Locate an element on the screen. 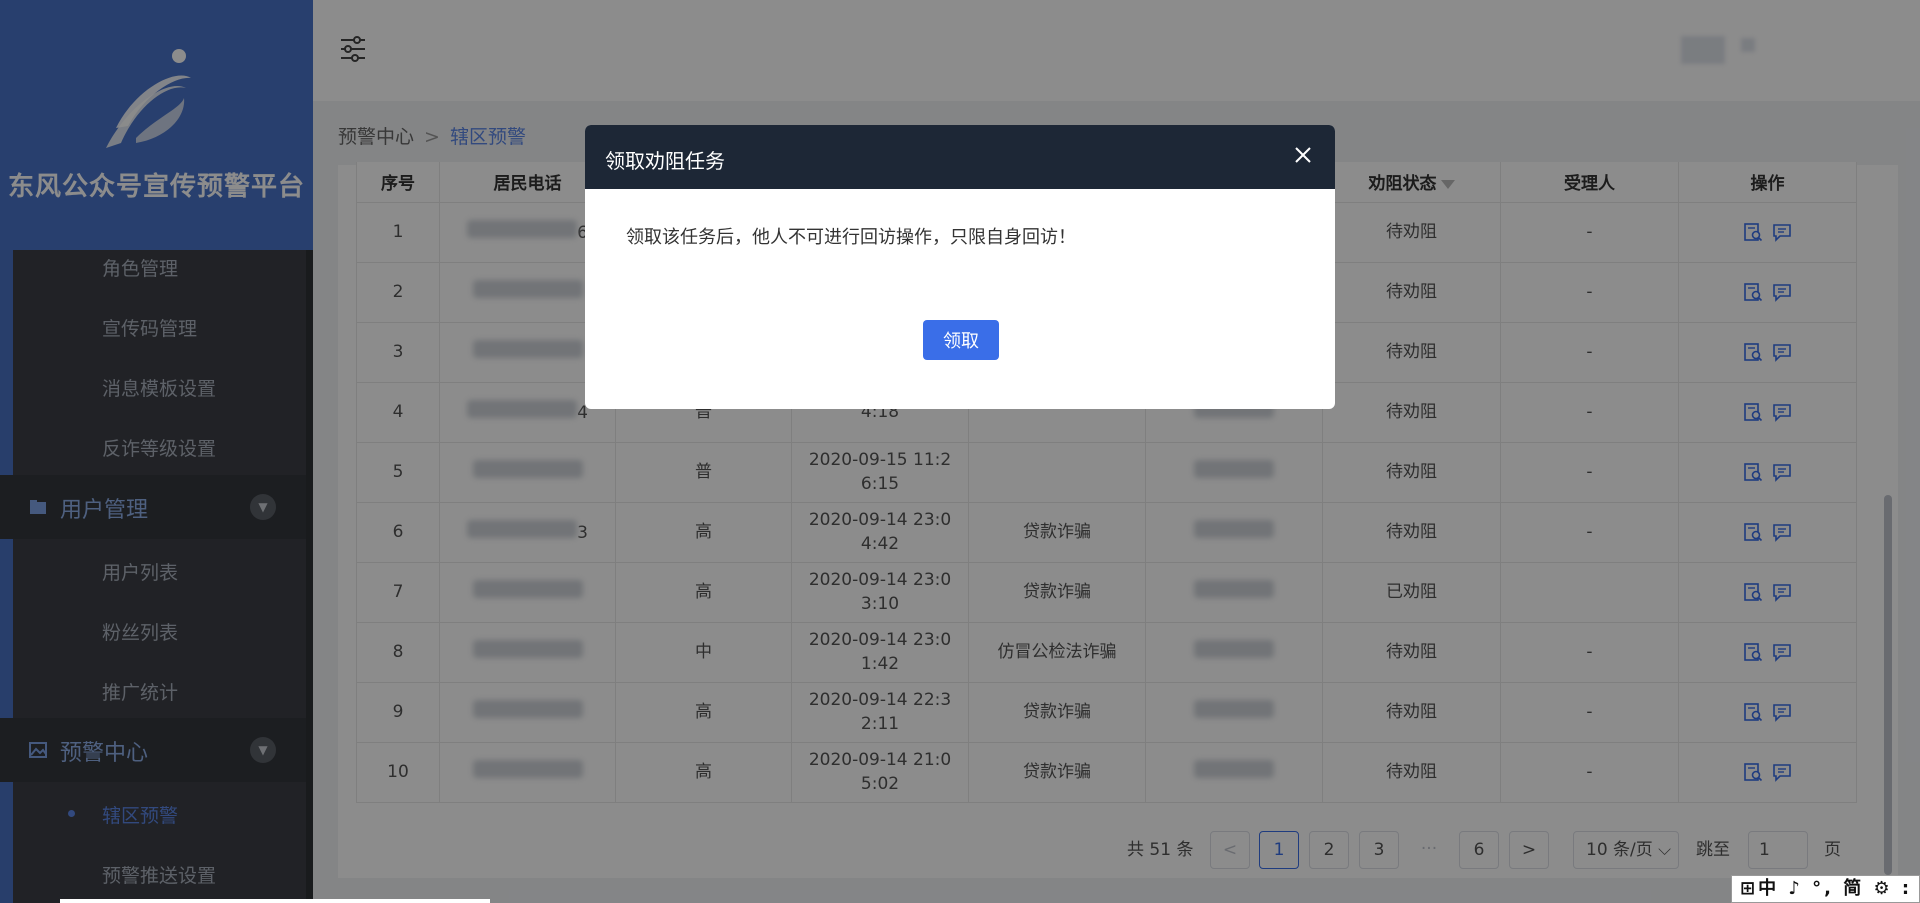 This screenshot has height=903, width=1920. ime-toolbar: ⊞中 ♪ °, 简 ⚙ : is located at coordinates (1825, 889).